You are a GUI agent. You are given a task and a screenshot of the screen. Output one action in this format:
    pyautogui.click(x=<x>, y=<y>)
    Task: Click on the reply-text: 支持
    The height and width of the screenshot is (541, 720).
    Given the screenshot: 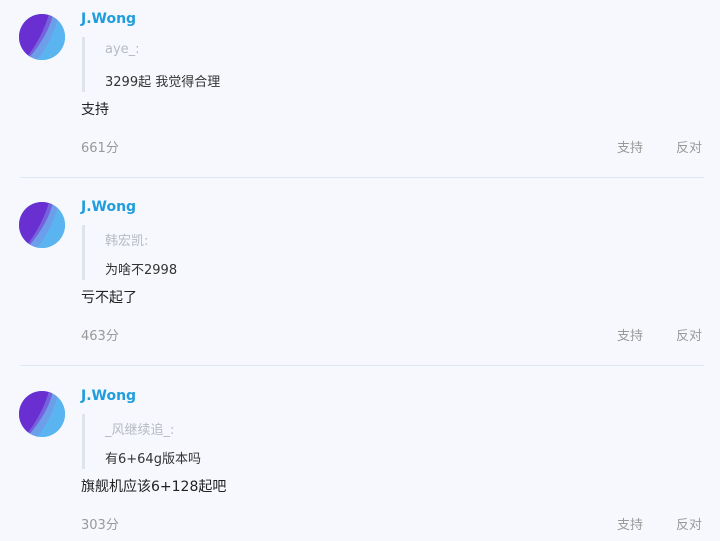 What is the action you would take?
    pyautogui.click(x=95, y=110)
    